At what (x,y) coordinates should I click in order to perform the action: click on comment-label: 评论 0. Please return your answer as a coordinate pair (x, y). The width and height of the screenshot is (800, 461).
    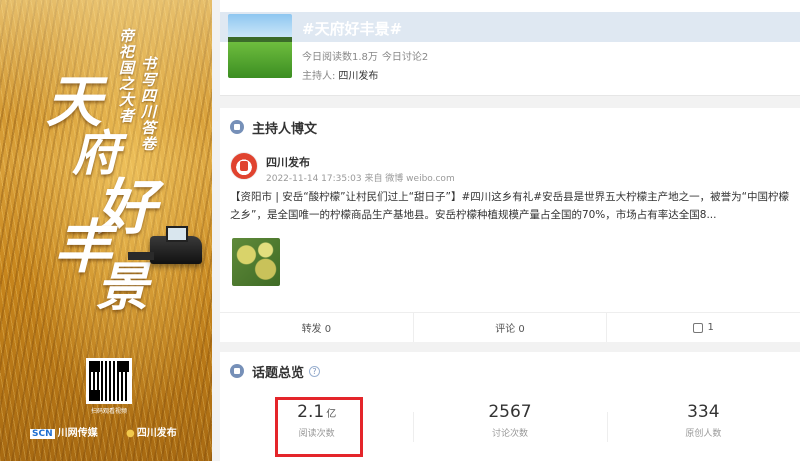
    Looking at the image, I should click on (510, 329).